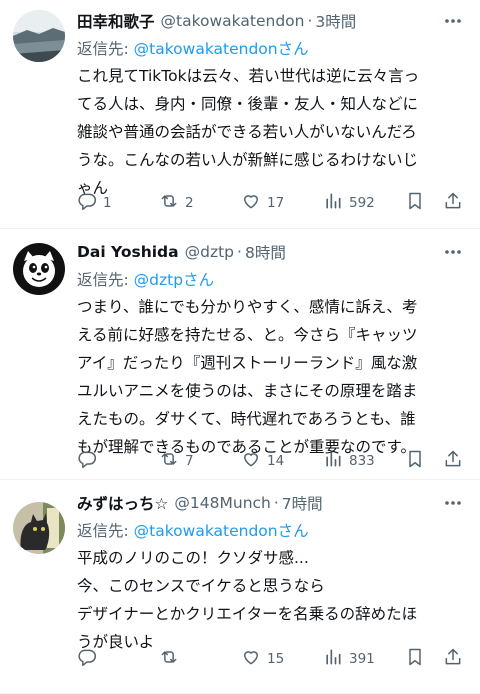 The height and width of the screenshot is (694, 480). Describe the element at coordinates (276, 659) in the screenshot. I see `like-count: 15` at that location.